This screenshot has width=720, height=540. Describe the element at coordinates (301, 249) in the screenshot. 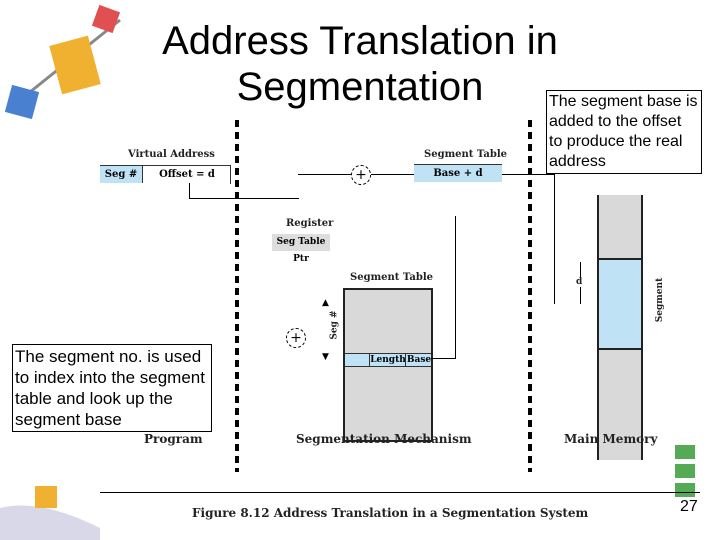

I see `seg-table-ptr-box: Seg Table Ptr` at that location.